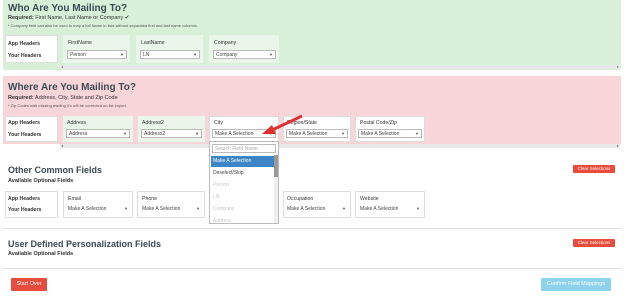  What do you see at coordinates (170, 54) in the screenshot?
I see `your-header-select-lastname: LN ▼` at bounding box center [170, 54].